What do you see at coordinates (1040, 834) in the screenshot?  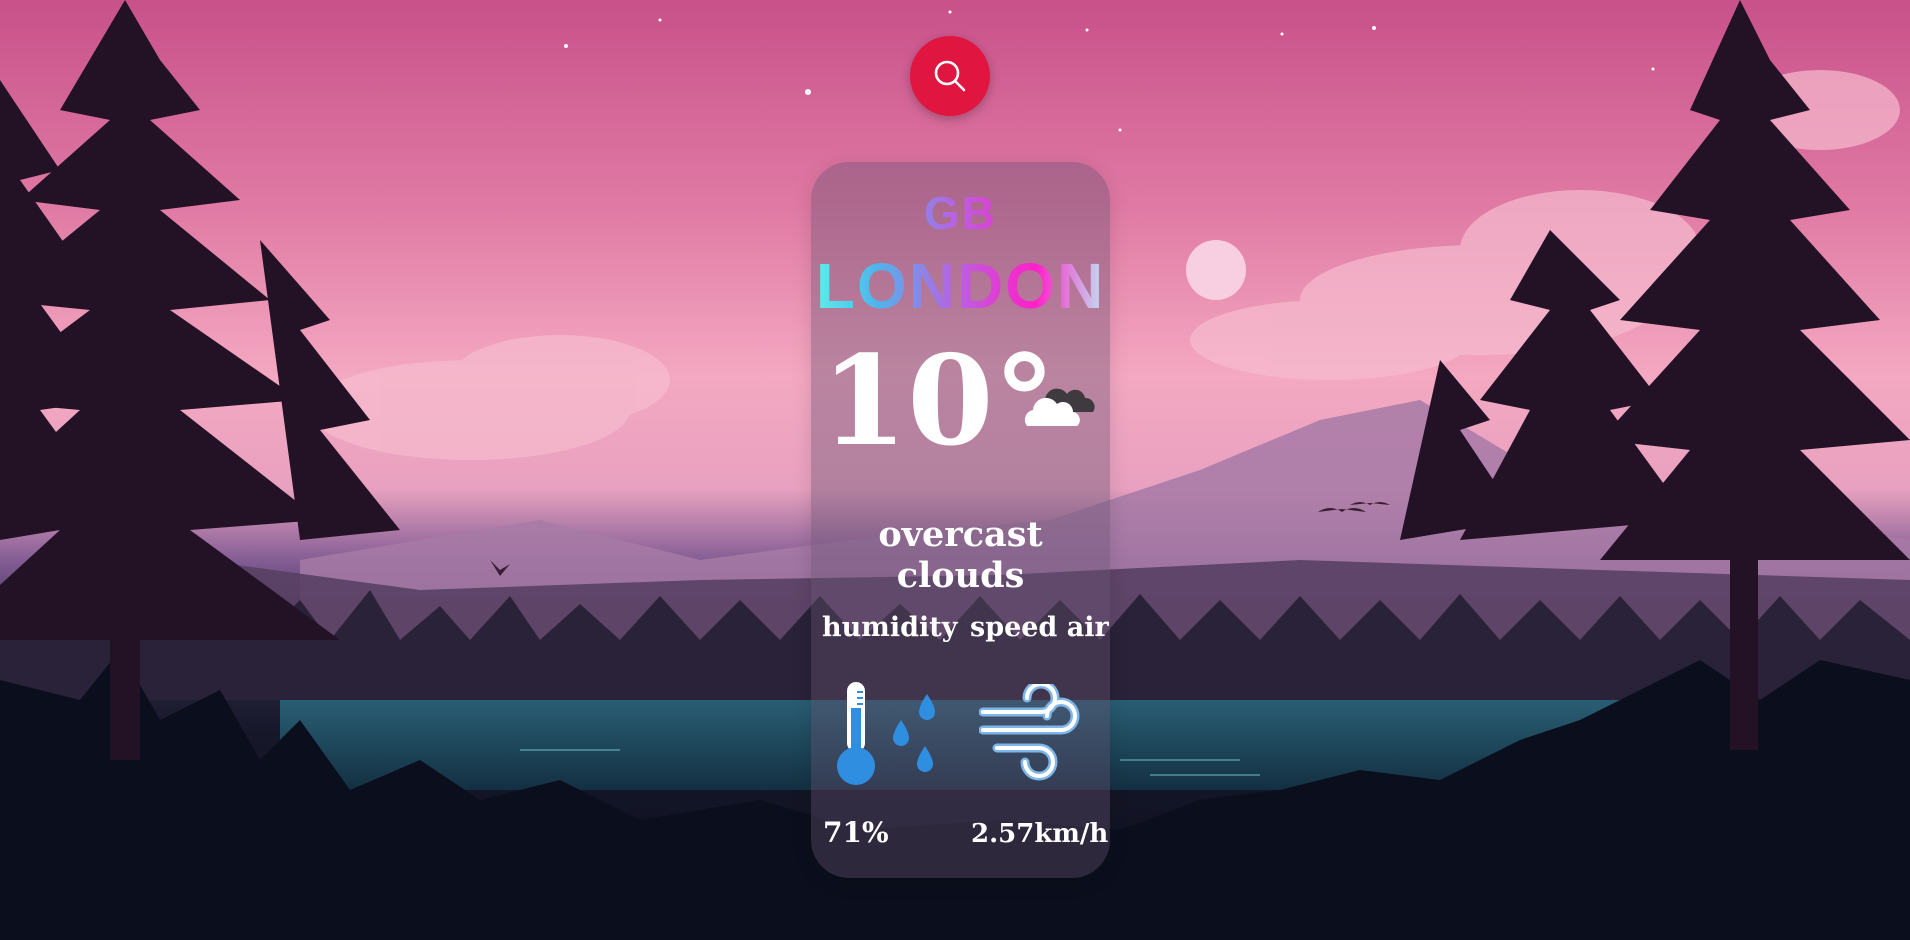 I see `wind-speed-value: 2.57km/h` at bounding box center [1040, 834].